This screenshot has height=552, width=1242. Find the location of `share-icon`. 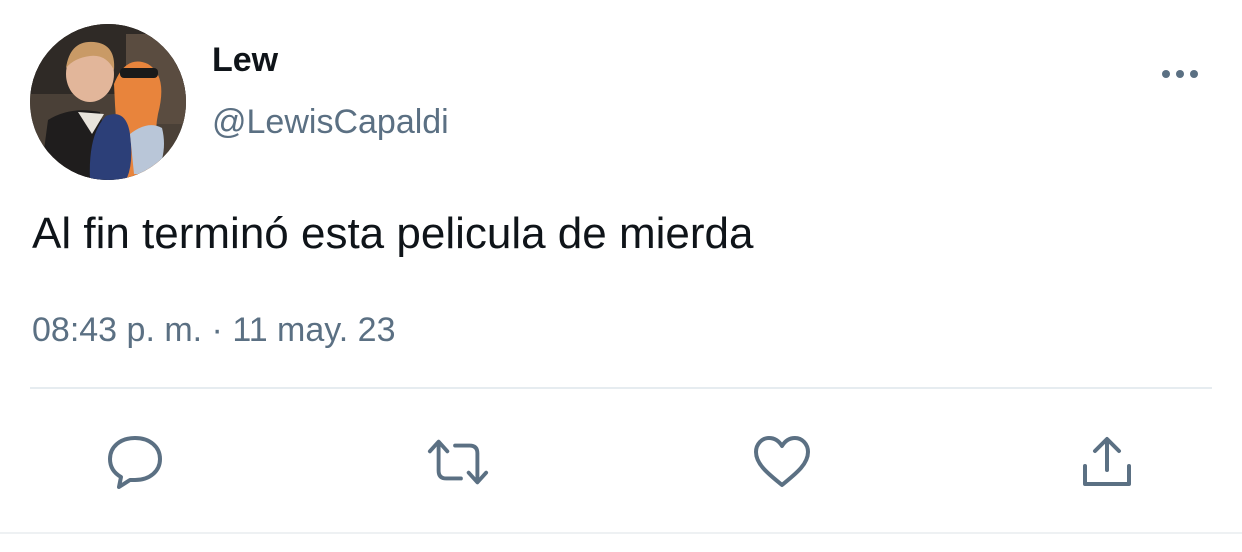

share-icon is located at coordinates (1107, 461).